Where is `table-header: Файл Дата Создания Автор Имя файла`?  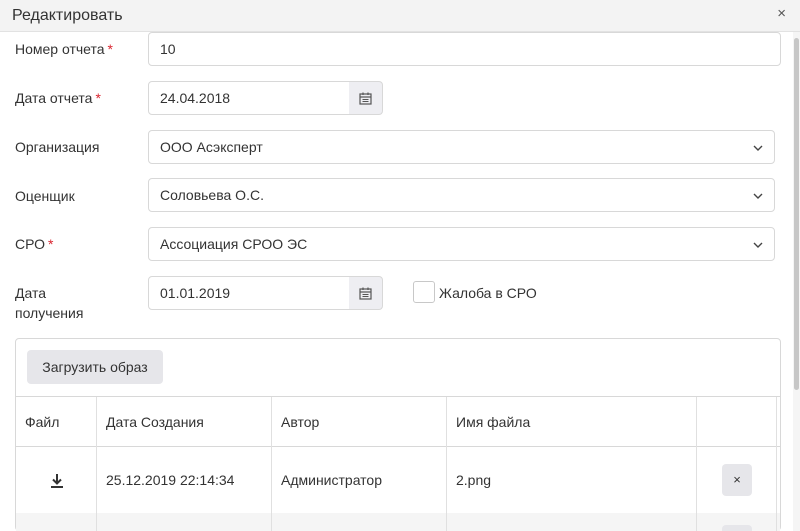
table-header: Файл Дата Создания Автор Имя файла is located at coordinates (398, 421).